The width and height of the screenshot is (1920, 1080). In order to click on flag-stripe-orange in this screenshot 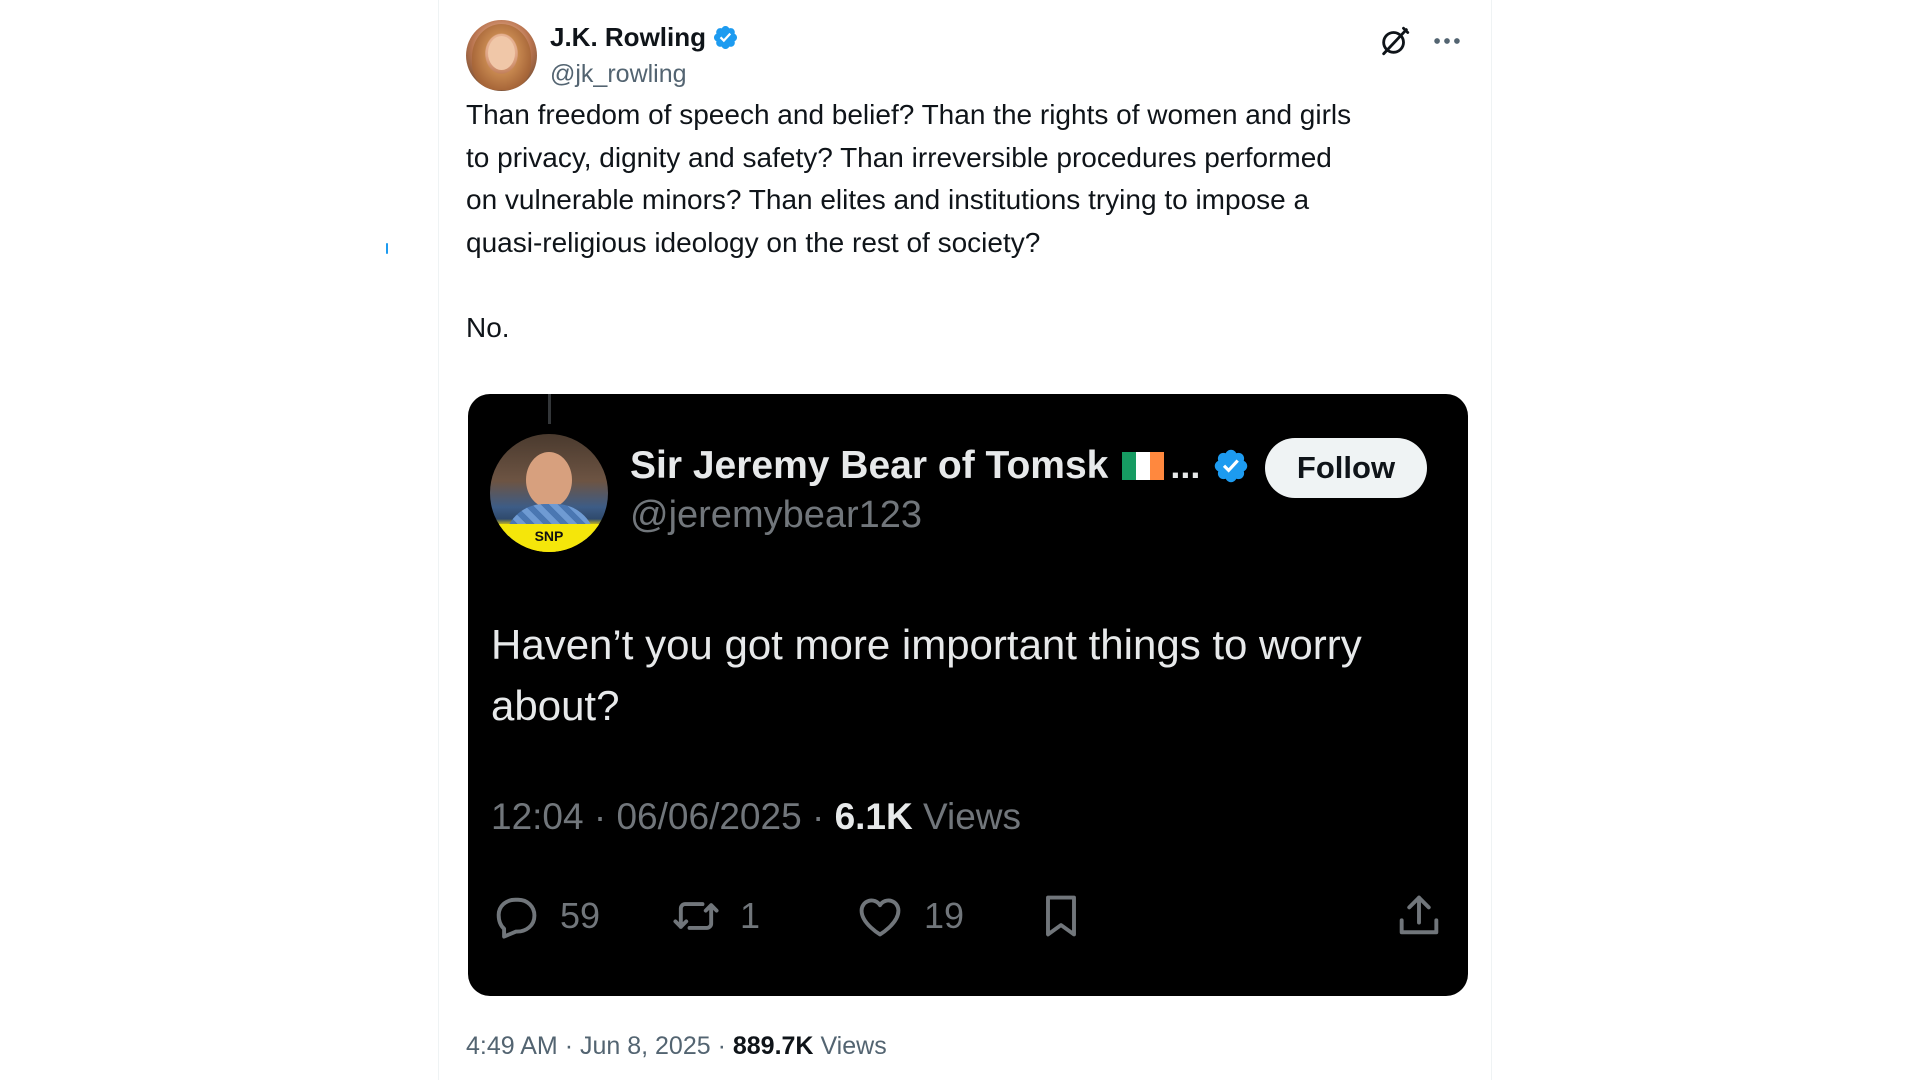, I will do `click(1157, 466)`.